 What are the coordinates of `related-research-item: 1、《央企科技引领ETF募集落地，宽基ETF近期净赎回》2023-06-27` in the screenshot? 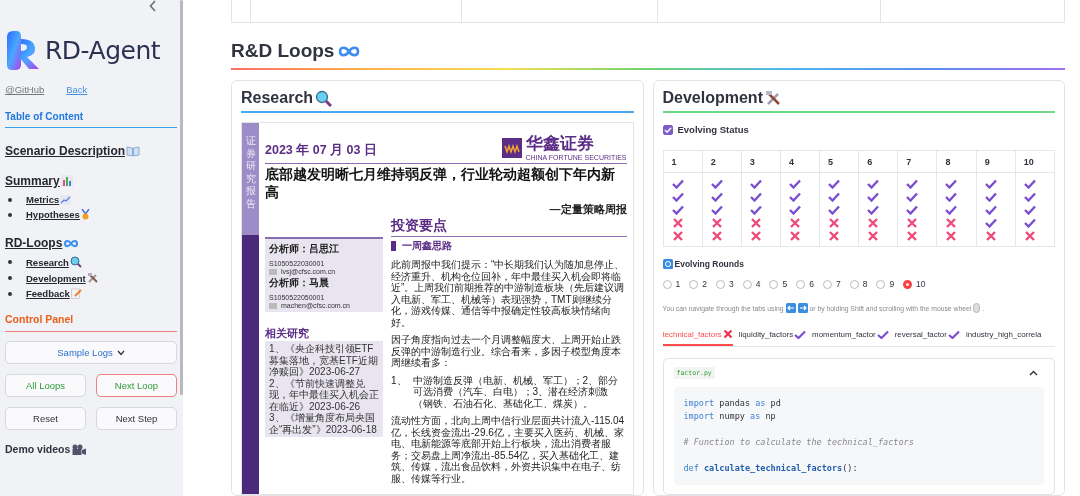 It's located at (324, 360).